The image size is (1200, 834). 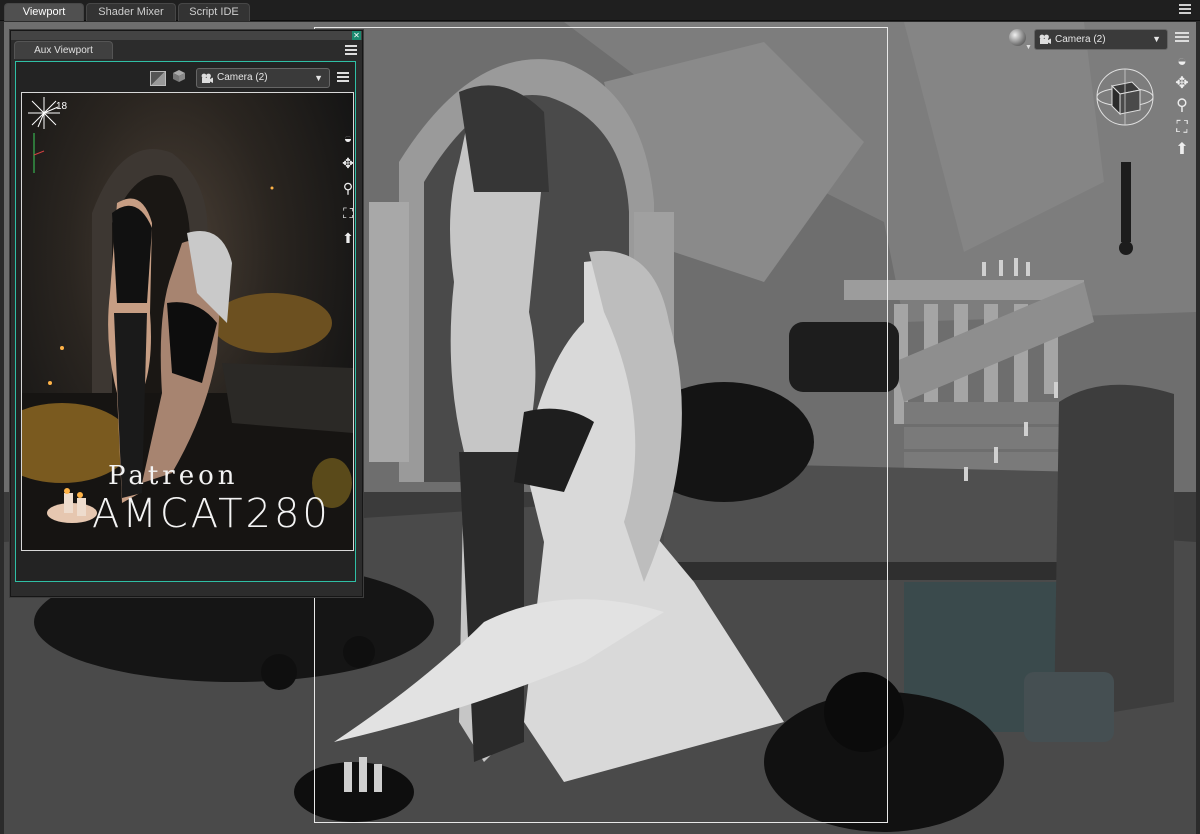 I want to click on viewport-menu-icon, so click(x=1182, y=37).